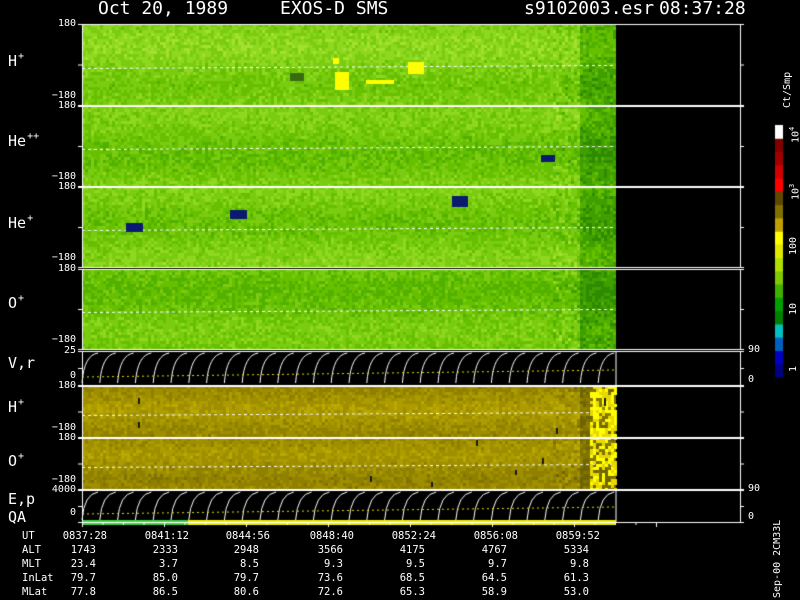 This screenshot has height=600, width=800. I want to click on ephemeris-value: 64.5, so click(494, 578).